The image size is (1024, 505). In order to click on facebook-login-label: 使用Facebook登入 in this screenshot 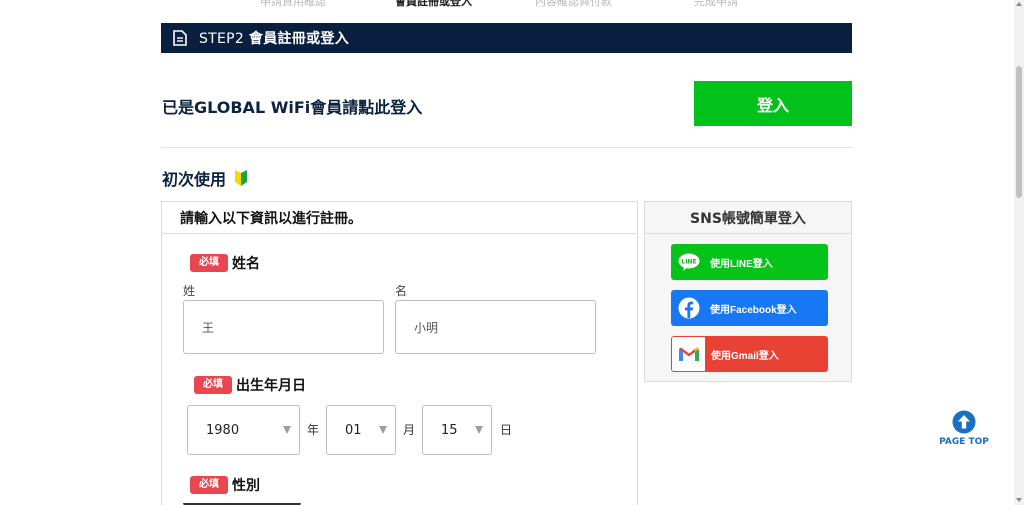, I will do `click(753, 310)`.